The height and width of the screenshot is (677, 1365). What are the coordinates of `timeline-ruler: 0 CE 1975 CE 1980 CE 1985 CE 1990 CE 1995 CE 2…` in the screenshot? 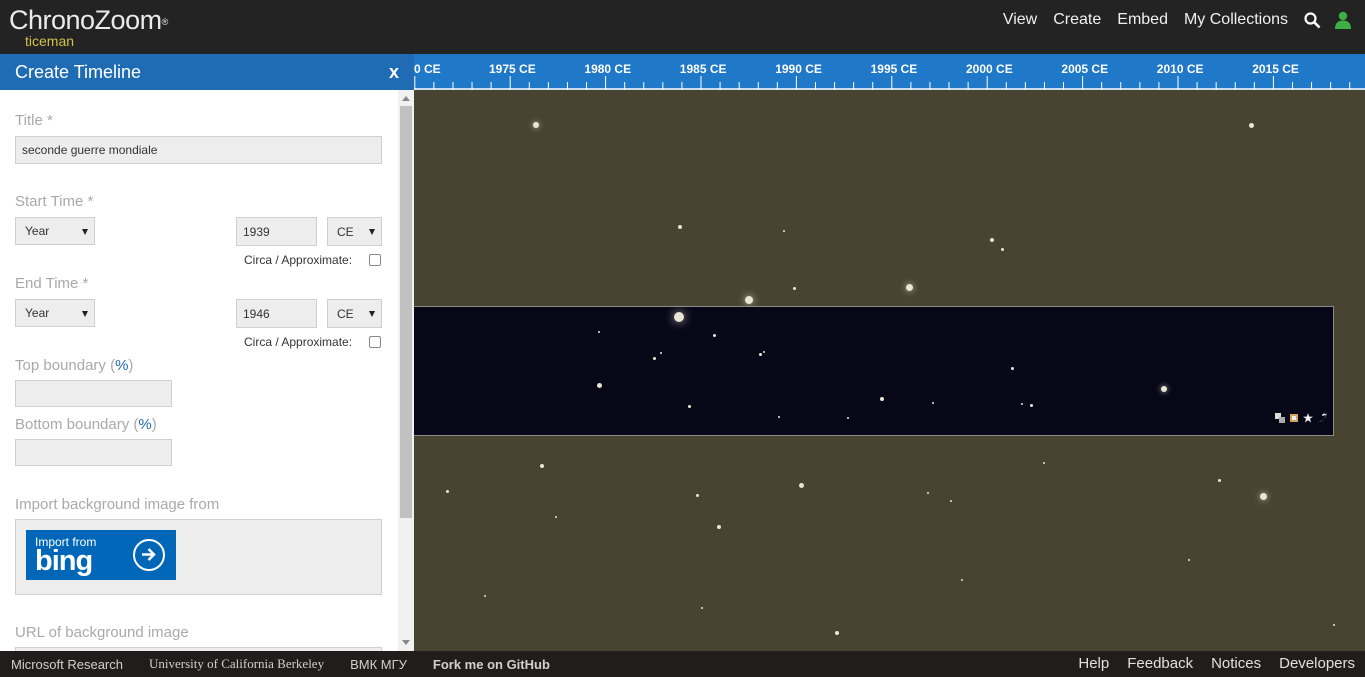 It's located at (889, 72).